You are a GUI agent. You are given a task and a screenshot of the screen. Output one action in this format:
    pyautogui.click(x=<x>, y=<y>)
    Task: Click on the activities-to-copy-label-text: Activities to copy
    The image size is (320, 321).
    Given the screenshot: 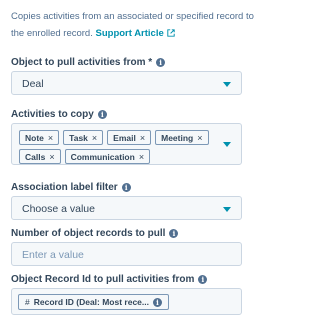 What is the action you would take?
    pyautogui.click(x=52, y=114)
    